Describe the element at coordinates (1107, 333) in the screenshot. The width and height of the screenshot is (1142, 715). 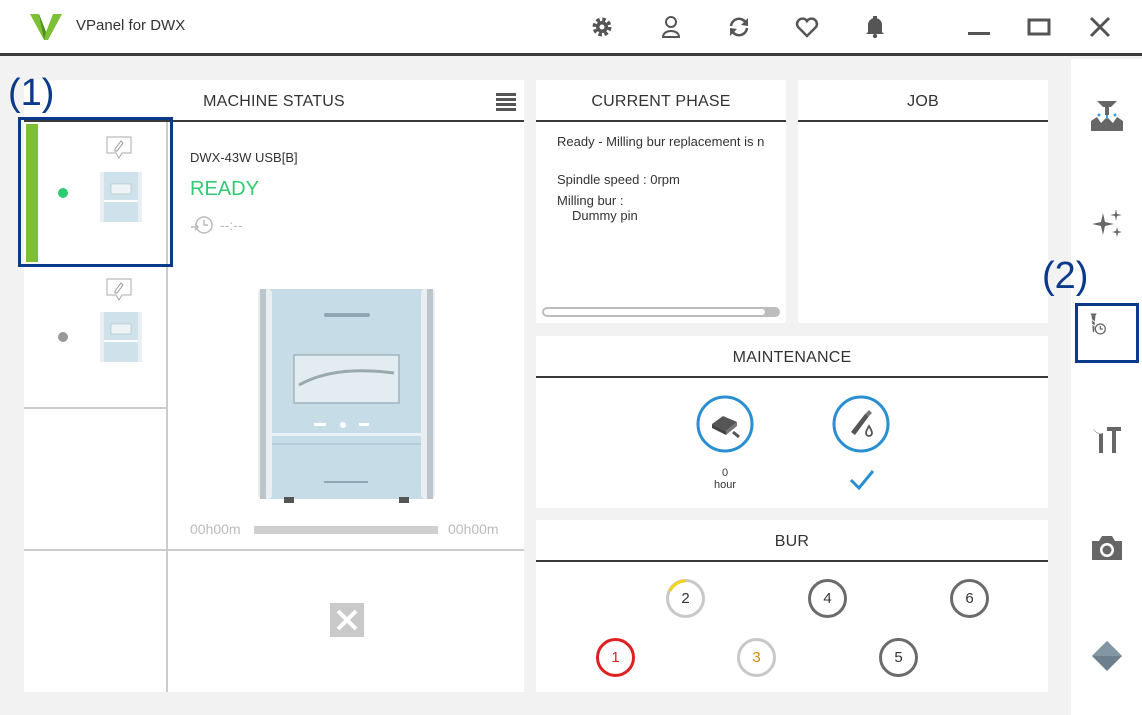
I see `bur-time-button` at that location.